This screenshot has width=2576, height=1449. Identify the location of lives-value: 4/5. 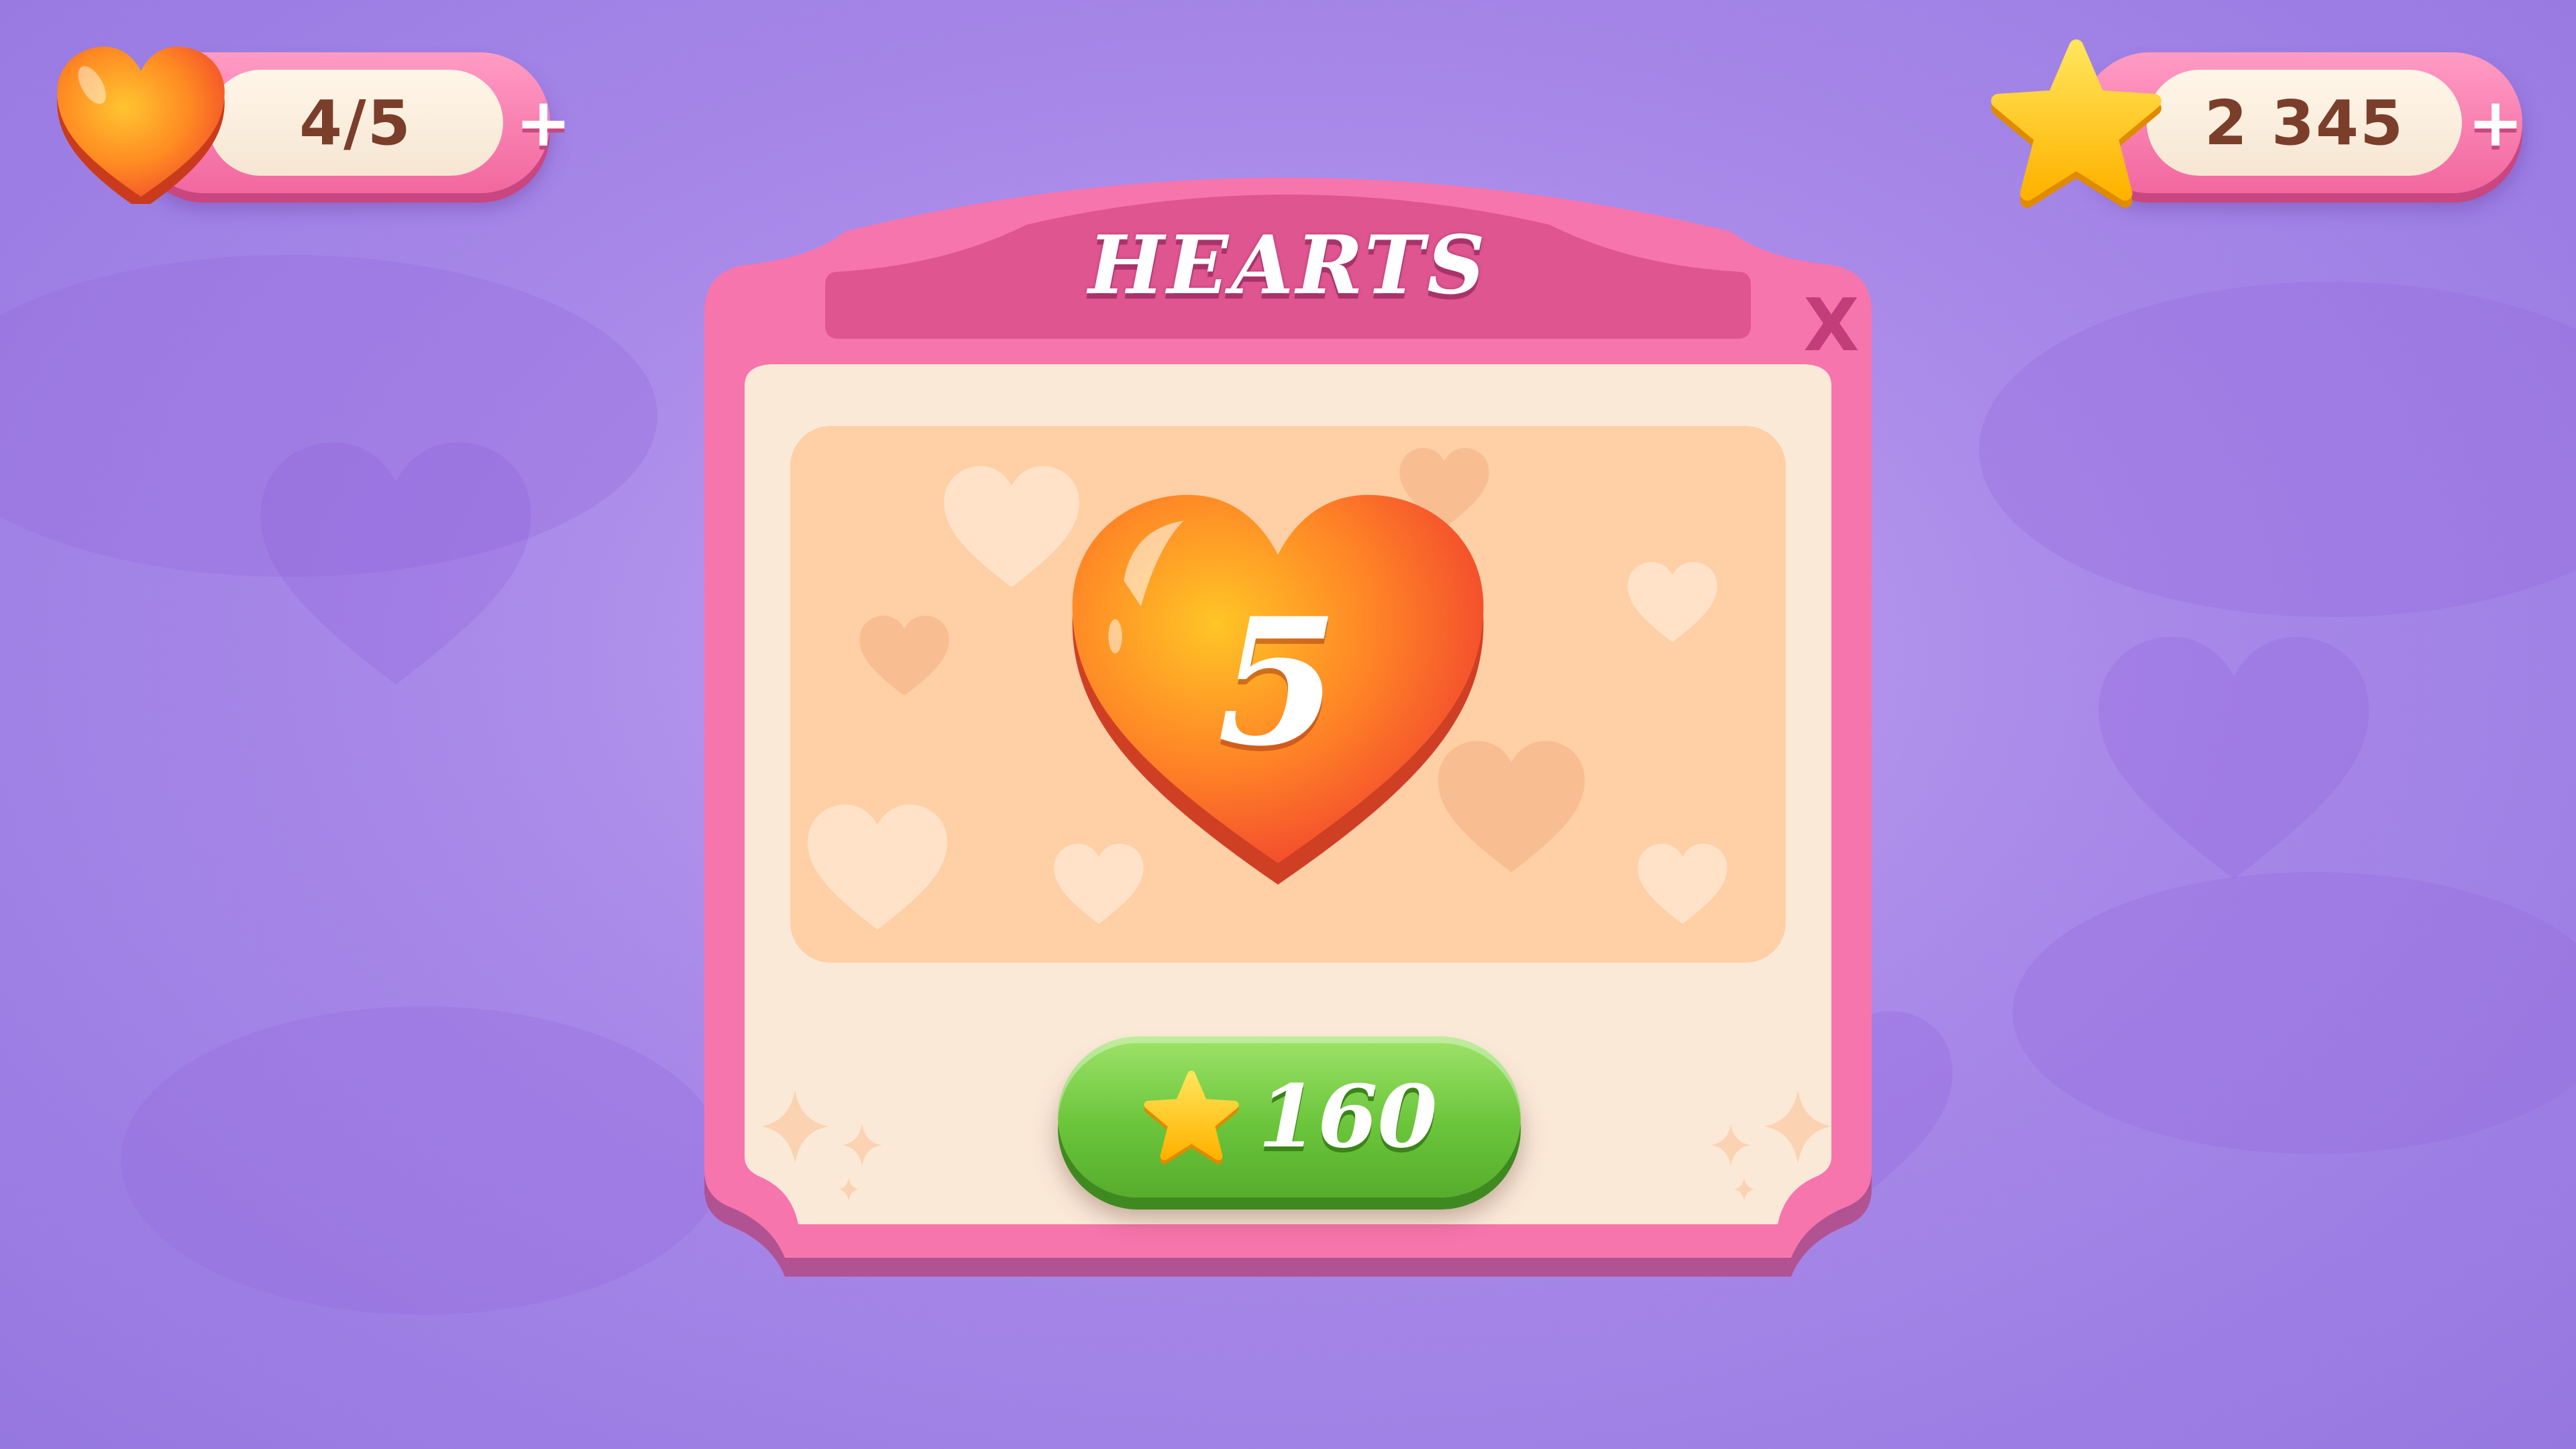
(355, 123).